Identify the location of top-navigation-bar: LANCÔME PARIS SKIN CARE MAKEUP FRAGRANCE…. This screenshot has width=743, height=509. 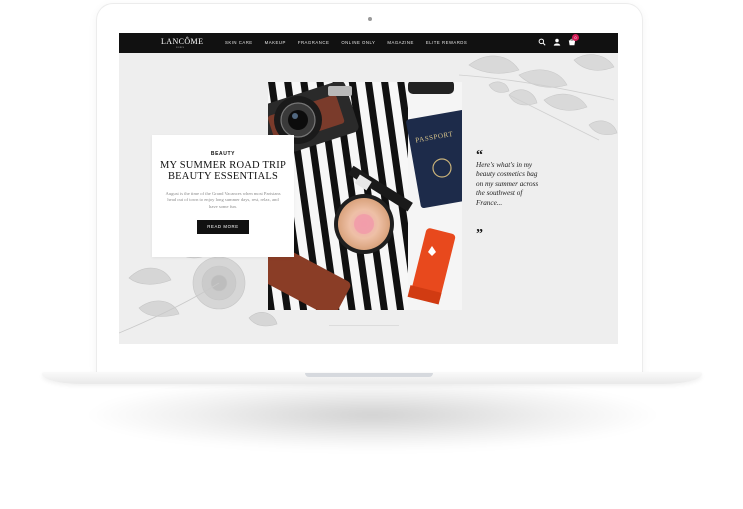
(368, 43).